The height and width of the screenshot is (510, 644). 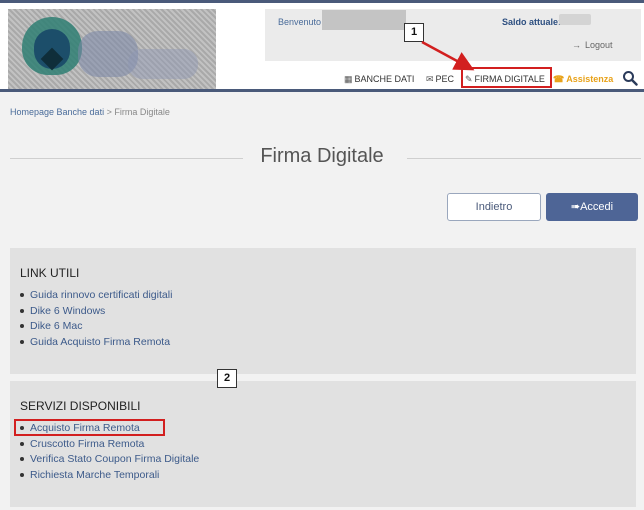 I want to click on grid-icon: ▦, so click(x=348, y=79).